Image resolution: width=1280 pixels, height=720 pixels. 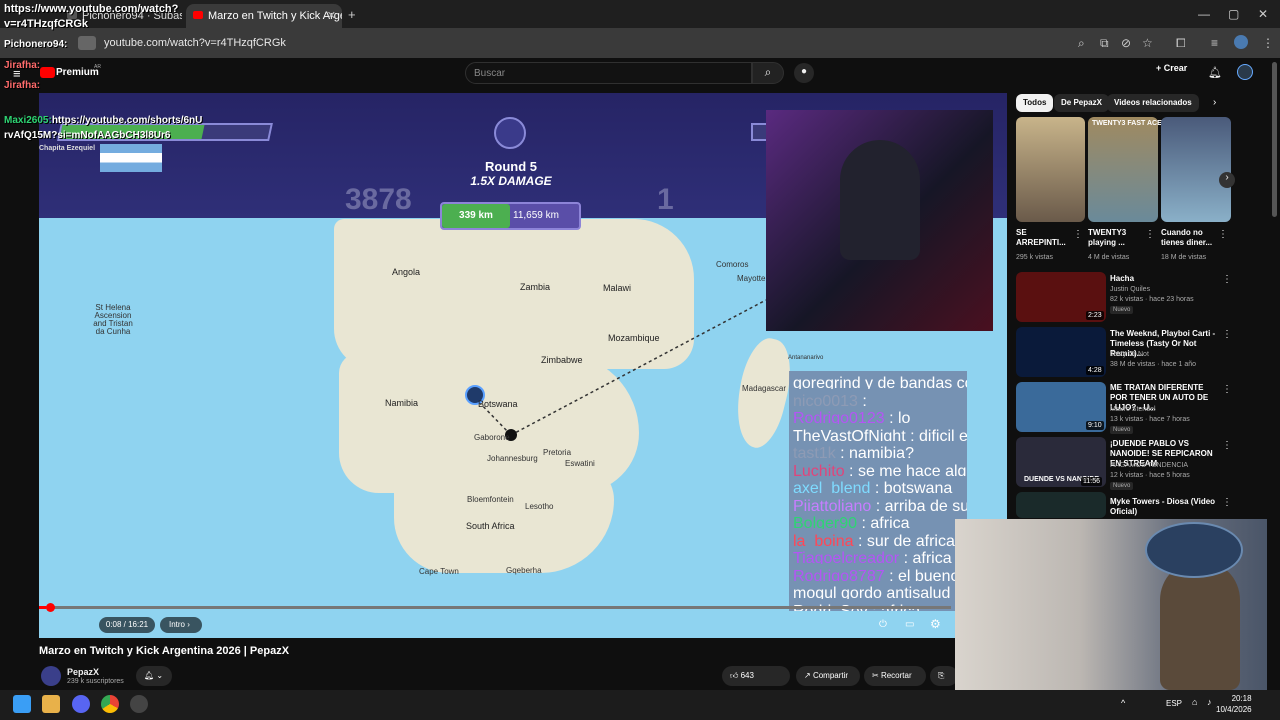 I want to click on video-thumbnail, so click(x=1061, y=505).